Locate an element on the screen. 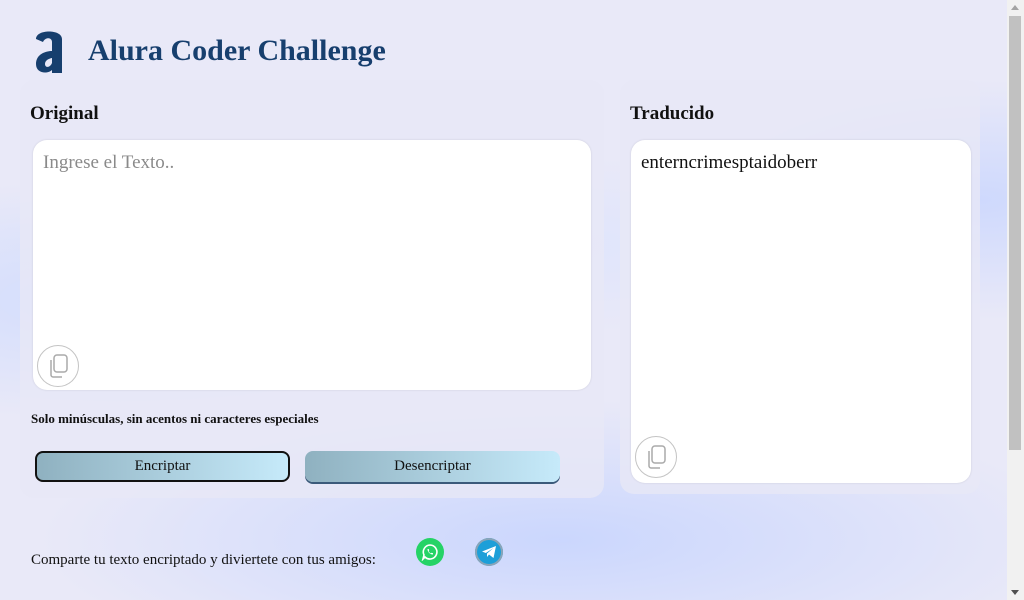 Image resolution: width=1024 pixels, height=600 pixels. telegram-icon is located at coordinates (489, 552).